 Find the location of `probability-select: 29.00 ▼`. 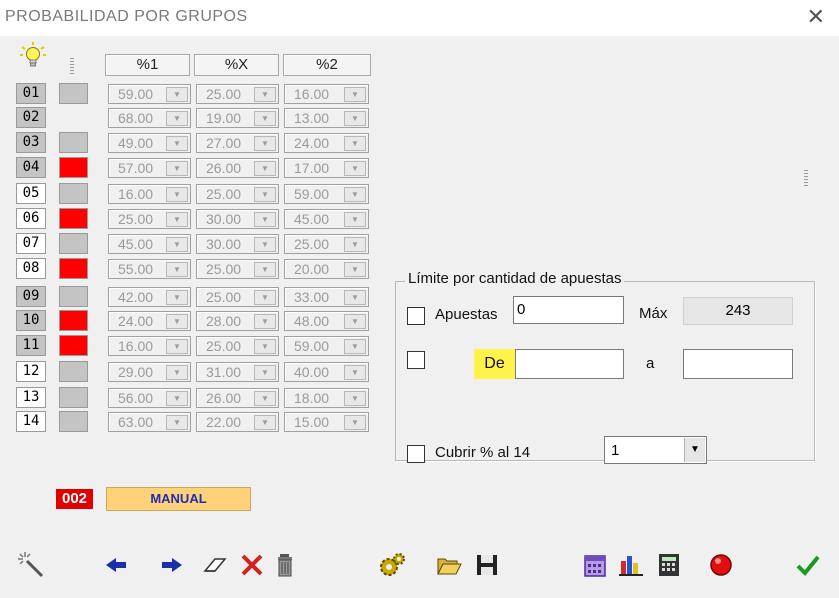

probability-select: 29.00 ▼ is located at coordinates (149, 372).